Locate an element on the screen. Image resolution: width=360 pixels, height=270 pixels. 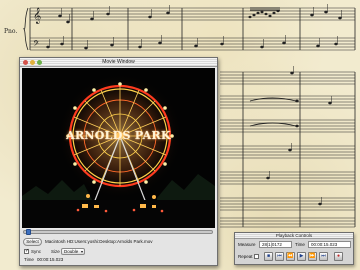
rewind-start-button: ⏮ is located at coordinates (279, 256).